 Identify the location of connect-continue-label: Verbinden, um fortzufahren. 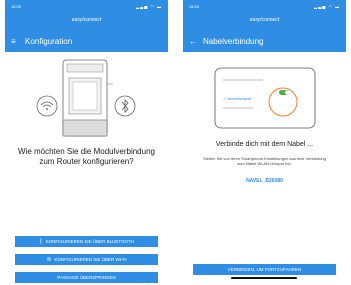
(264, 269).